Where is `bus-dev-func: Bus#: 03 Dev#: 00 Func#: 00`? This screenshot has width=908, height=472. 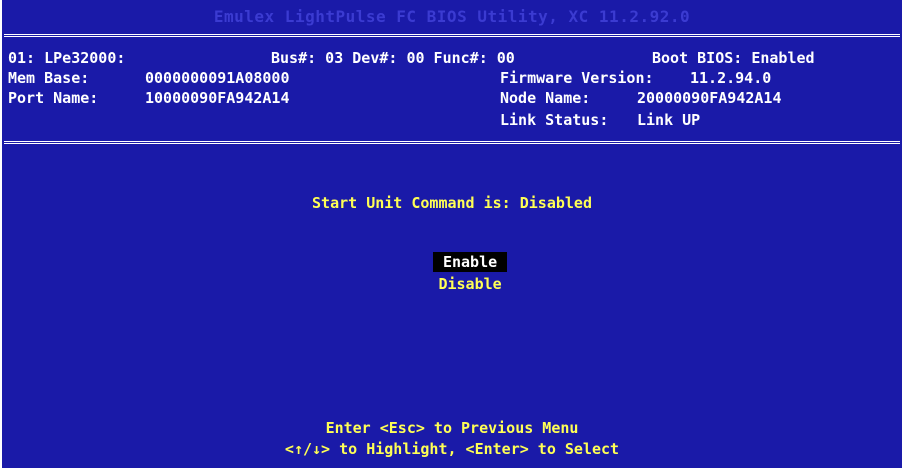 bus-dev-func: Bus#: 03 Dev#: 00 Func#: 00 is located at coordinates (393, 58).